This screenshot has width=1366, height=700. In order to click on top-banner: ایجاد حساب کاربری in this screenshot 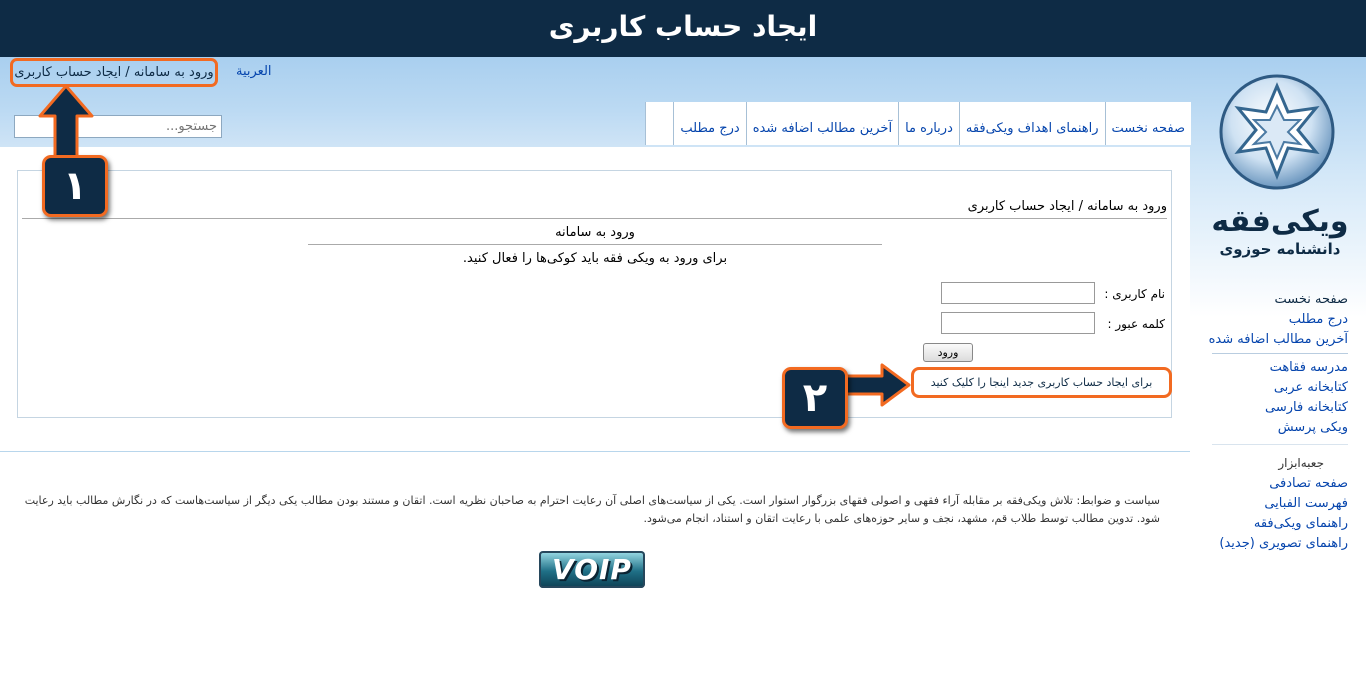, I will do `click(683, 28)`.